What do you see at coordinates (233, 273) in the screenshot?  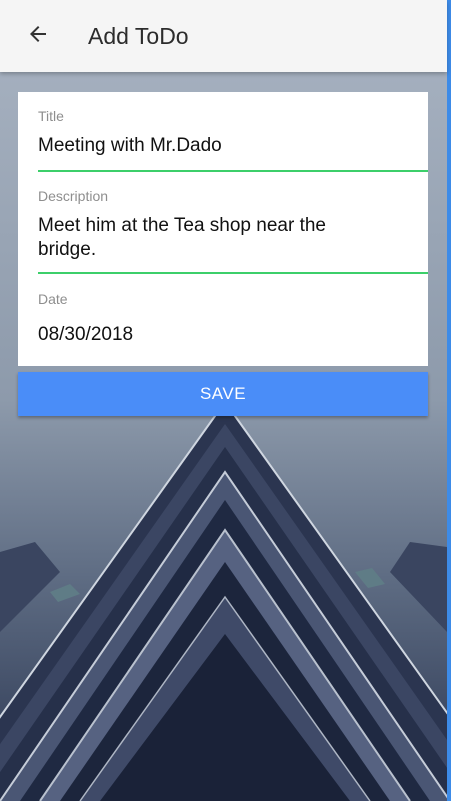 I see `description-underline` at bounding box center [233, 273].